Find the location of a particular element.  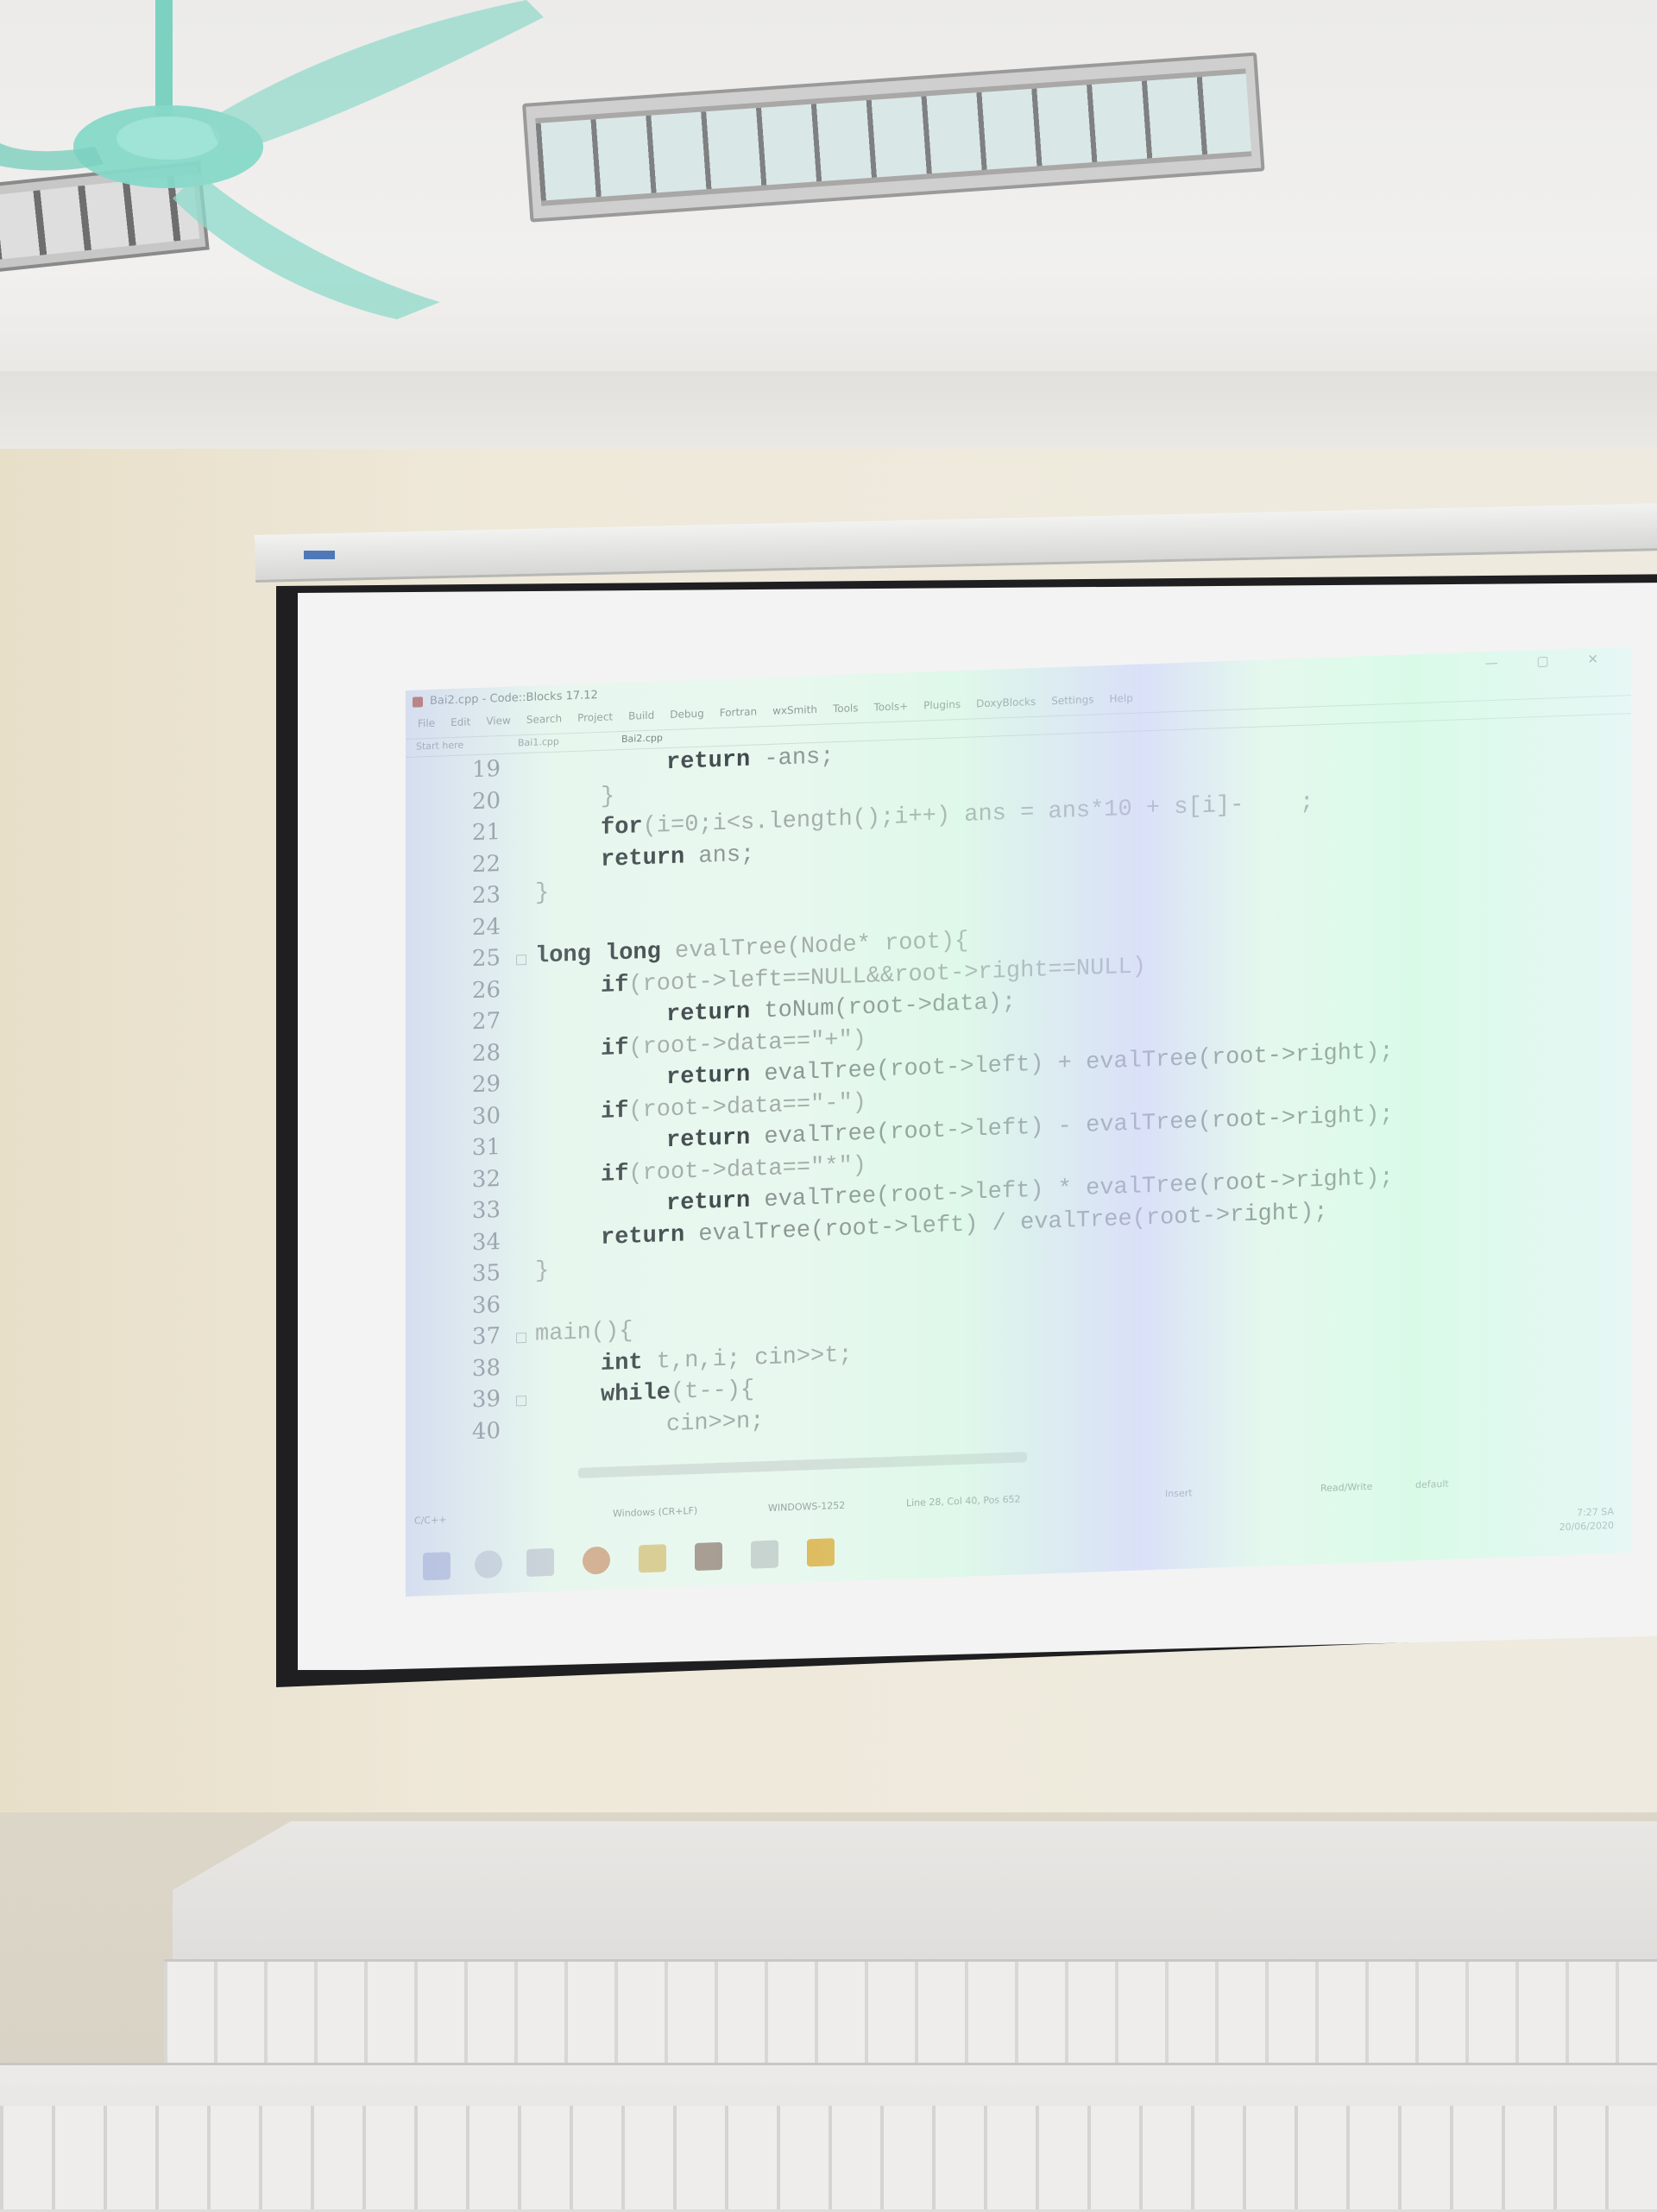

menu-item: Search is located at coordinates (544, 719).